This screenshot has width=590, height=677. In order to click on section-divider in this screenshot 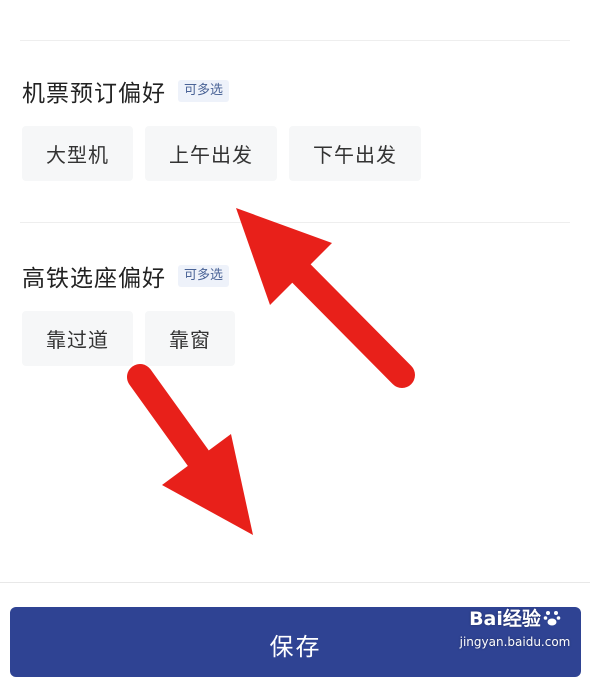, I will do `click(295, 222)`.